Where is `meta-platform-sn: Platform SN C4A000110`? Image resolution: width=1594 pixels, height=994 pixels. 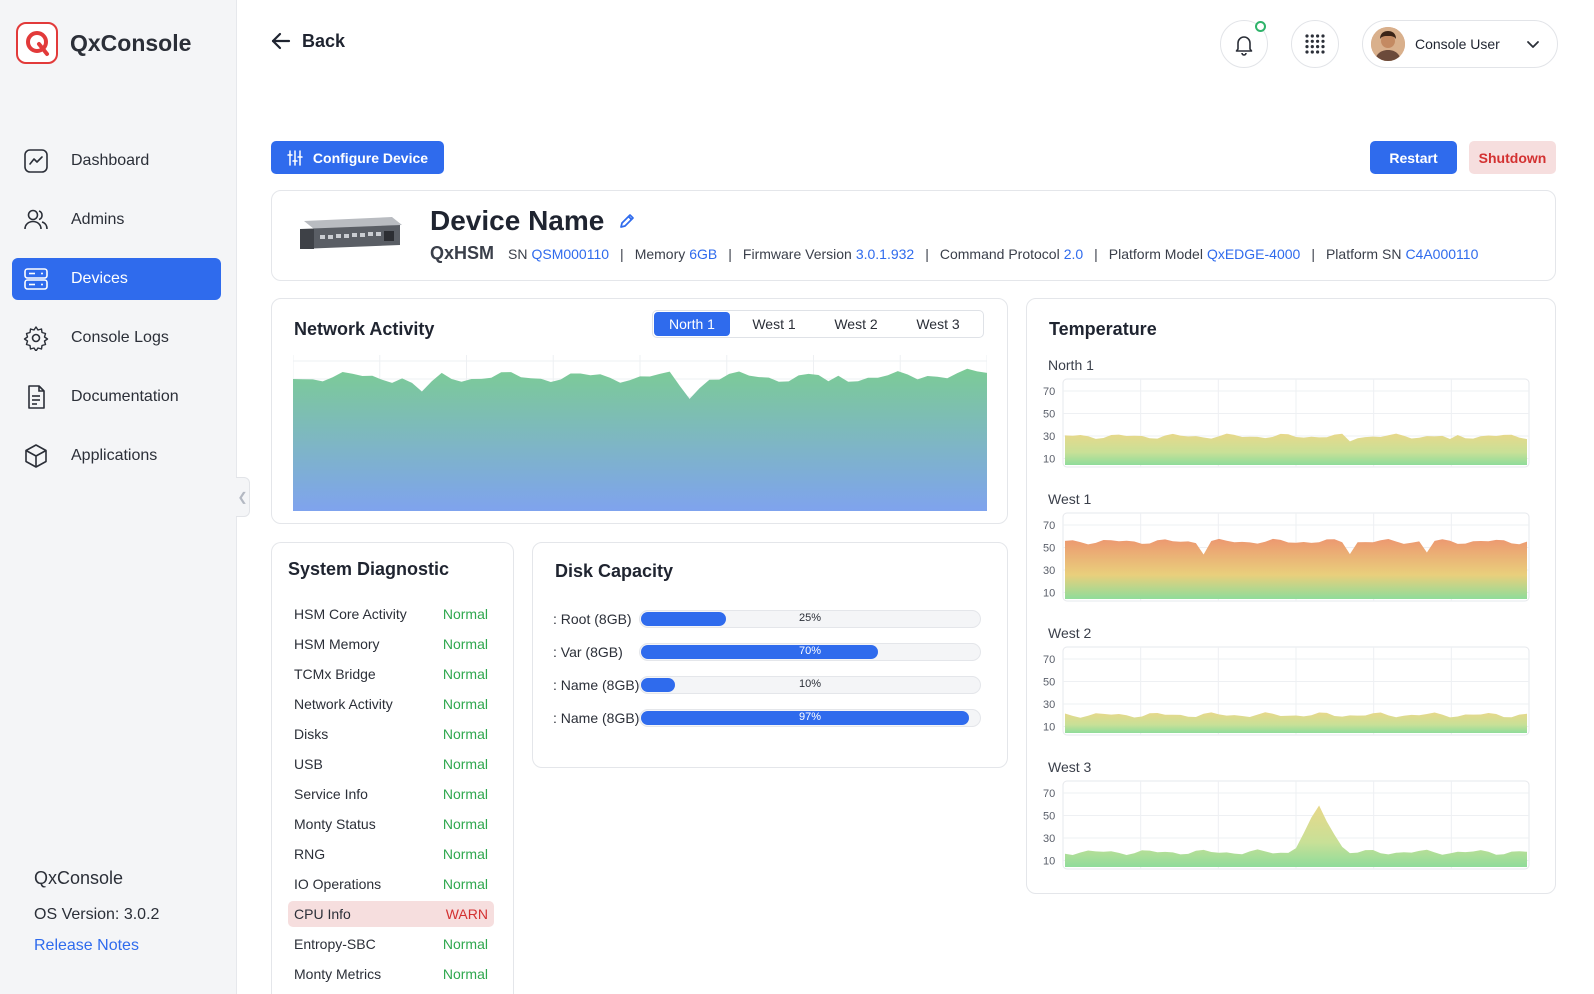
meta-platform-sn: Platform SN C4A000110 is located at coordinates (1402, 254).